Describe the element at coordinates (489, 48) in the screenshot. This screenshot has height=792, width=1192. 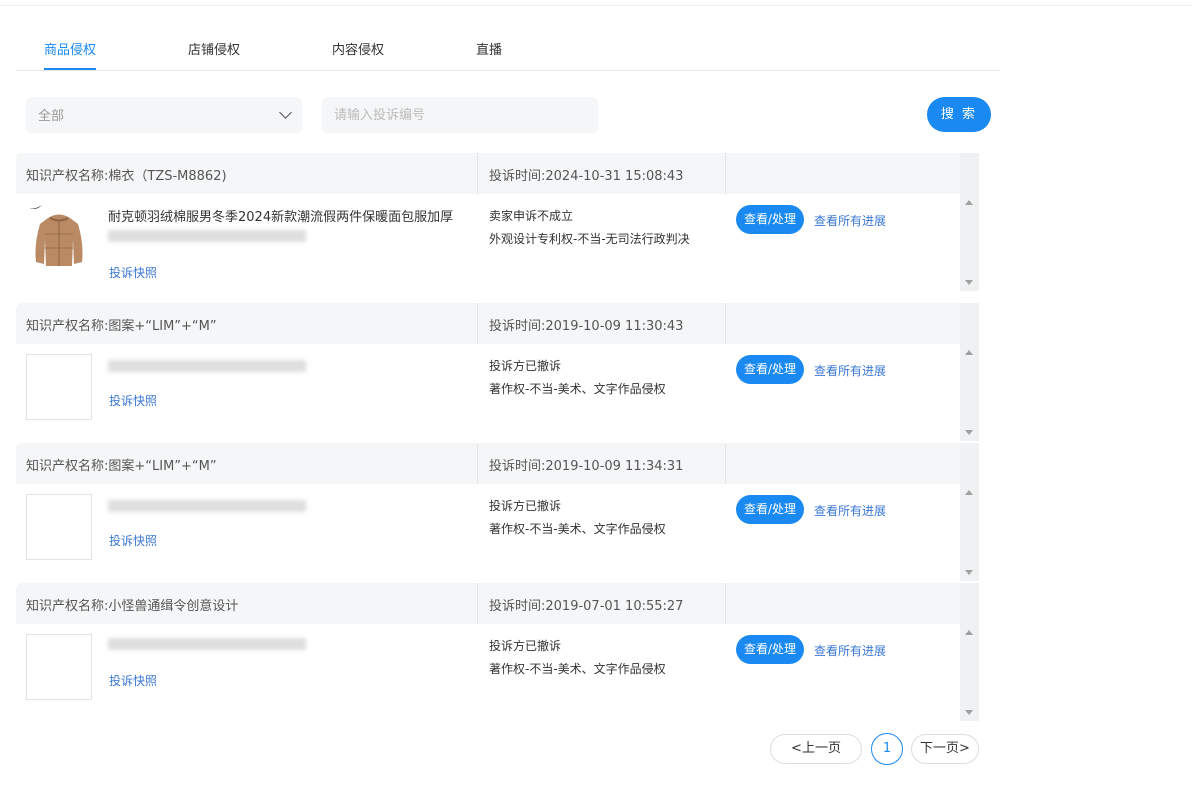
I see `tab-live: 直播` at that location.